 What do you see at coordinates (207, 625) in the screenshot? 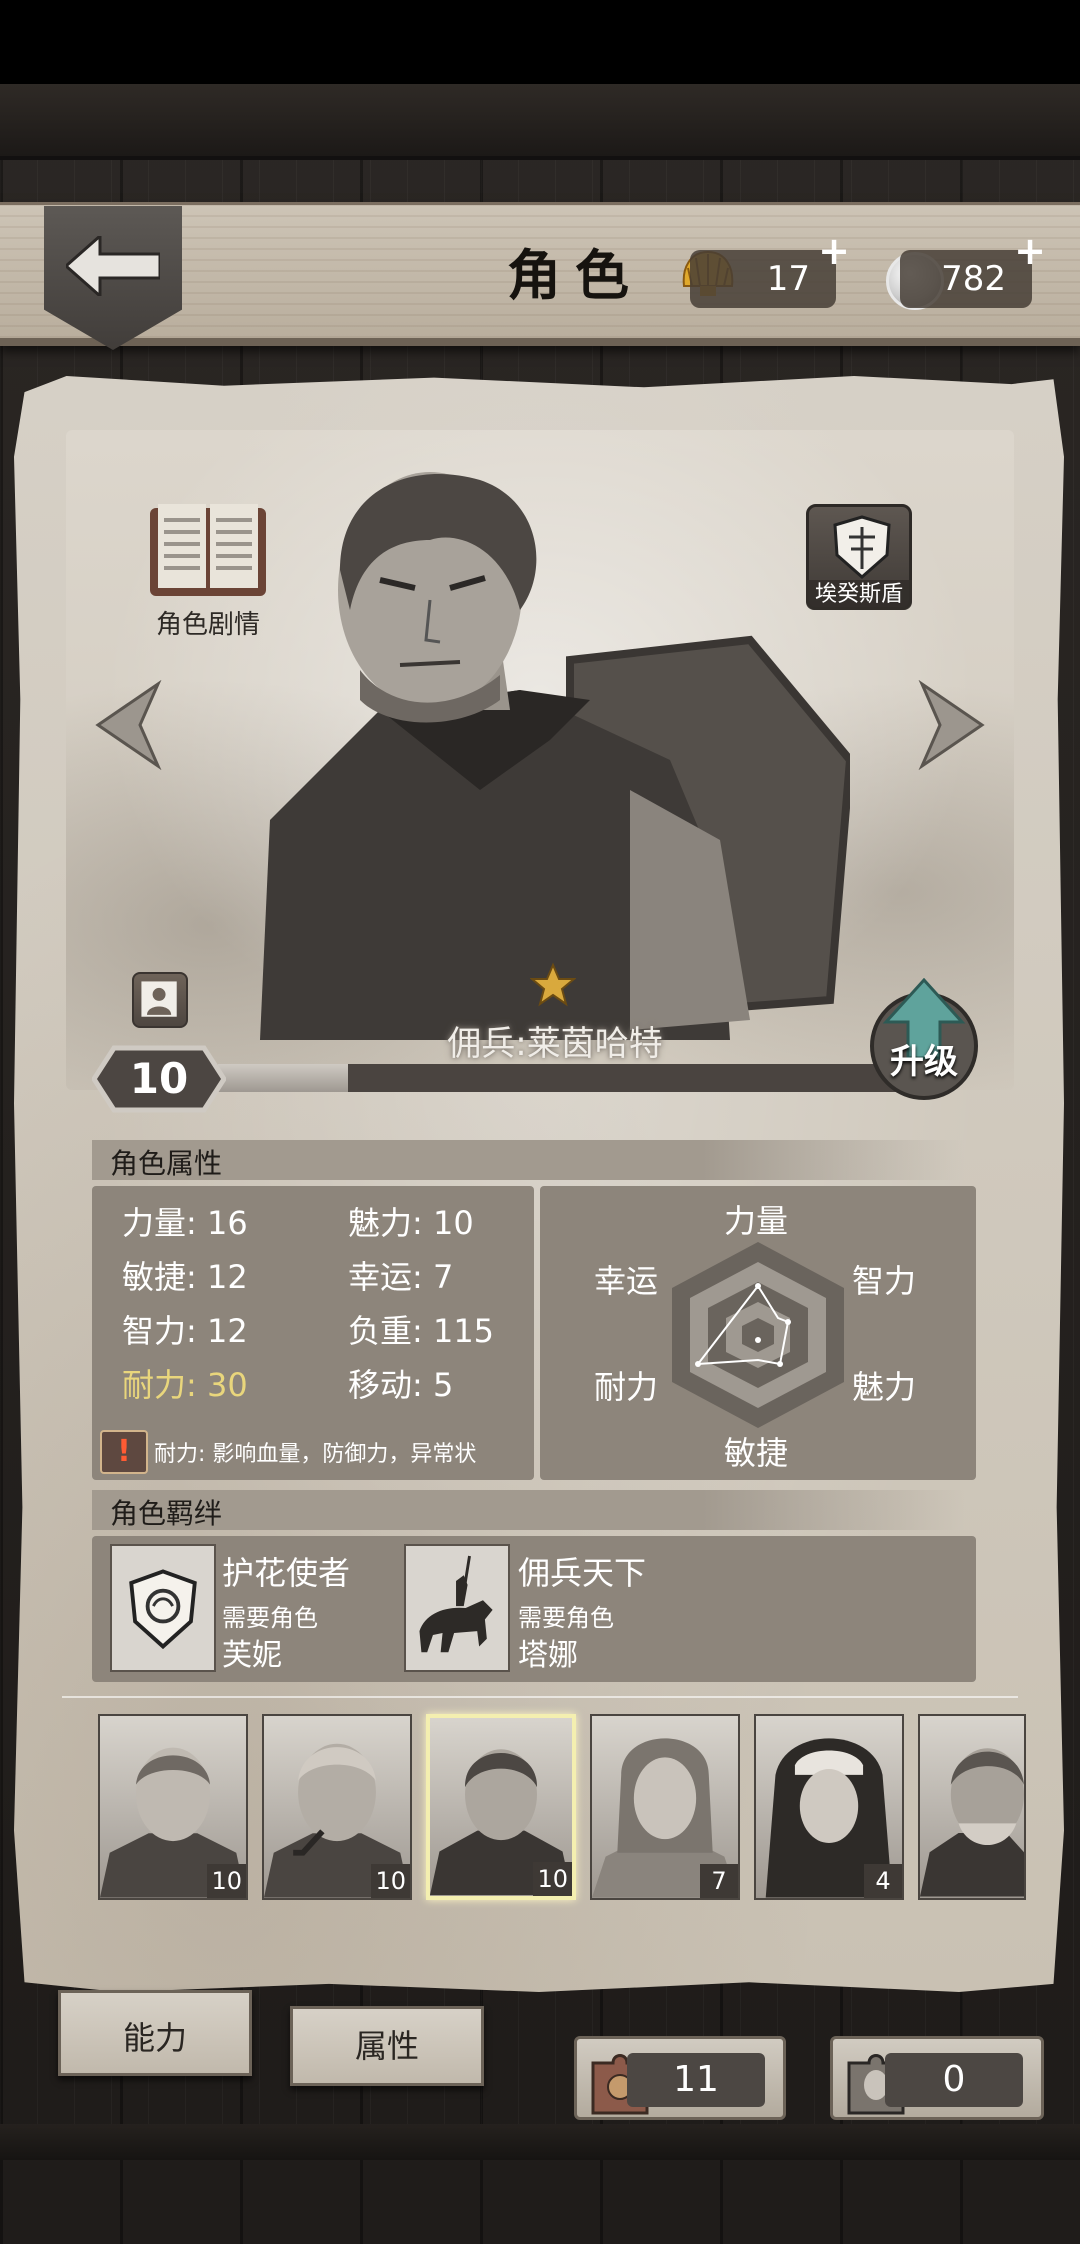
I see `character-story-label: 角色剧情` at bounding box center [207, 625].